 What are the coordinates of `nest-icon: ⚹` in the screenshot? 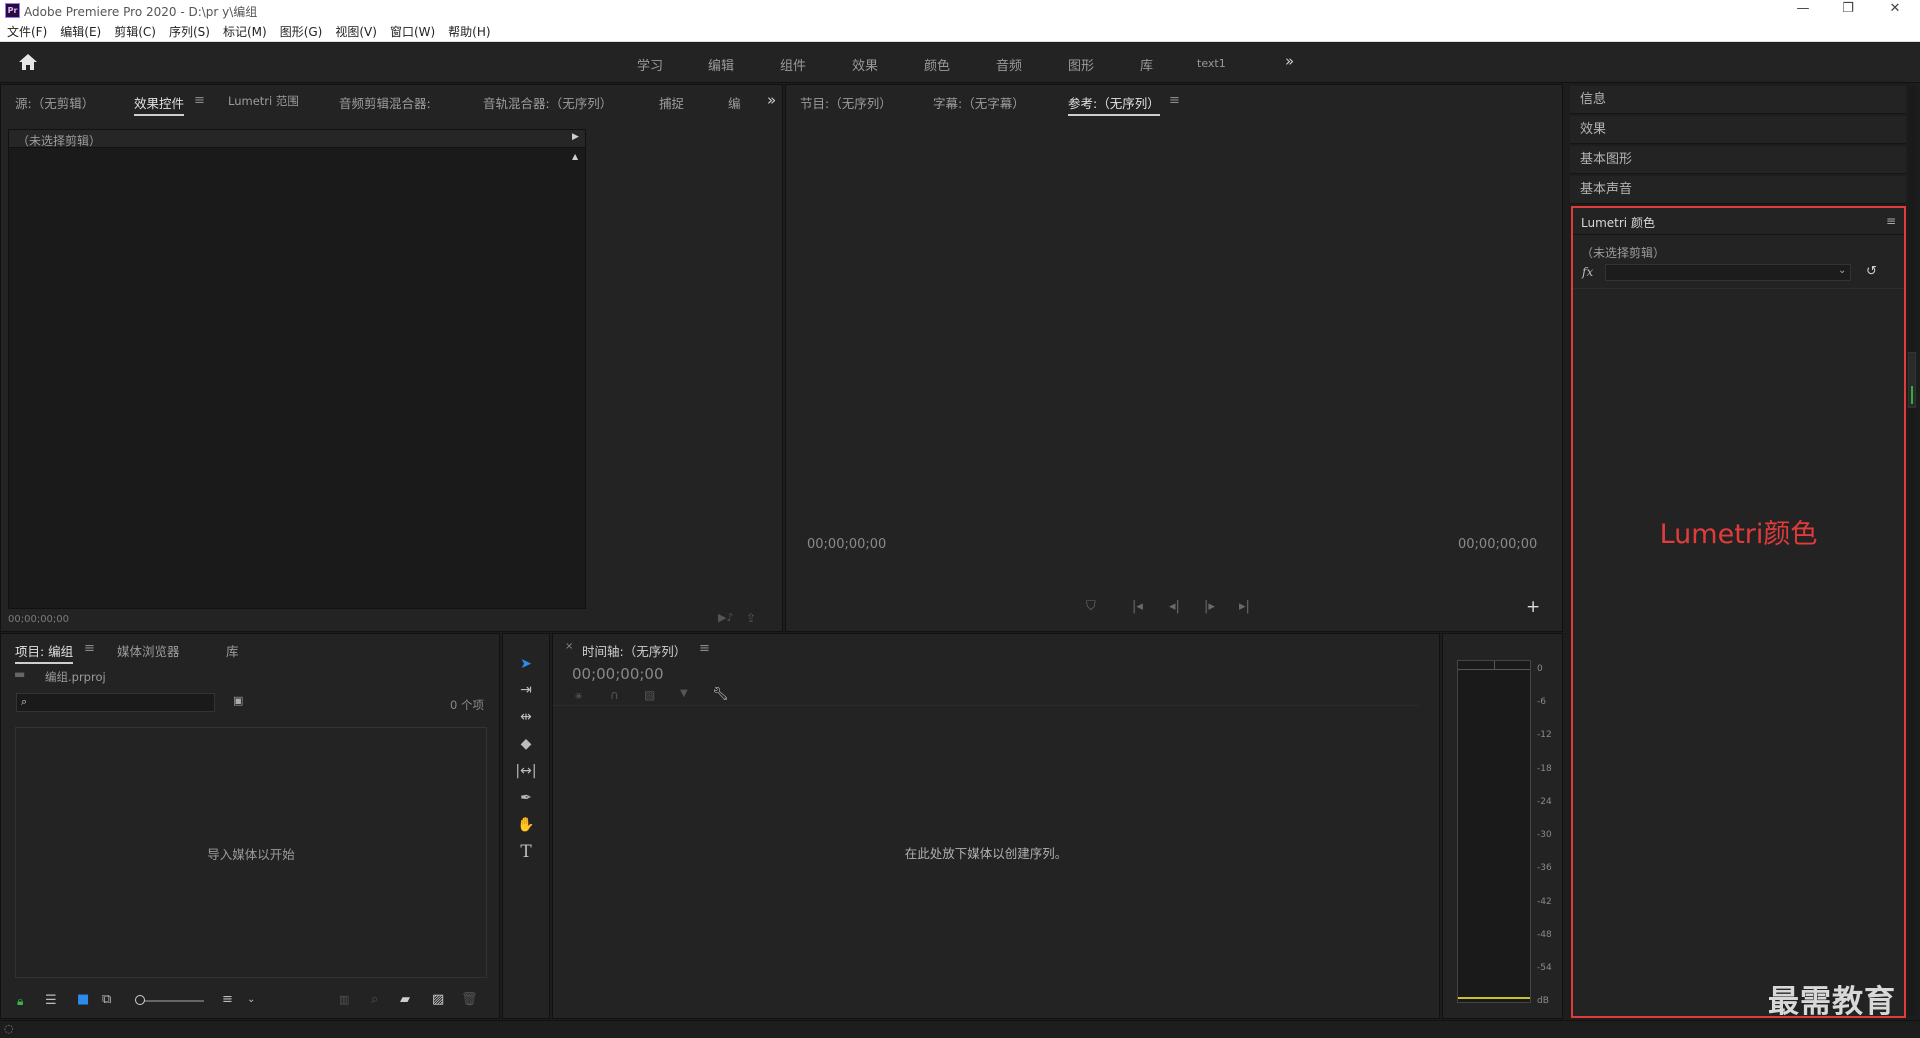 It's located at (578, 695).